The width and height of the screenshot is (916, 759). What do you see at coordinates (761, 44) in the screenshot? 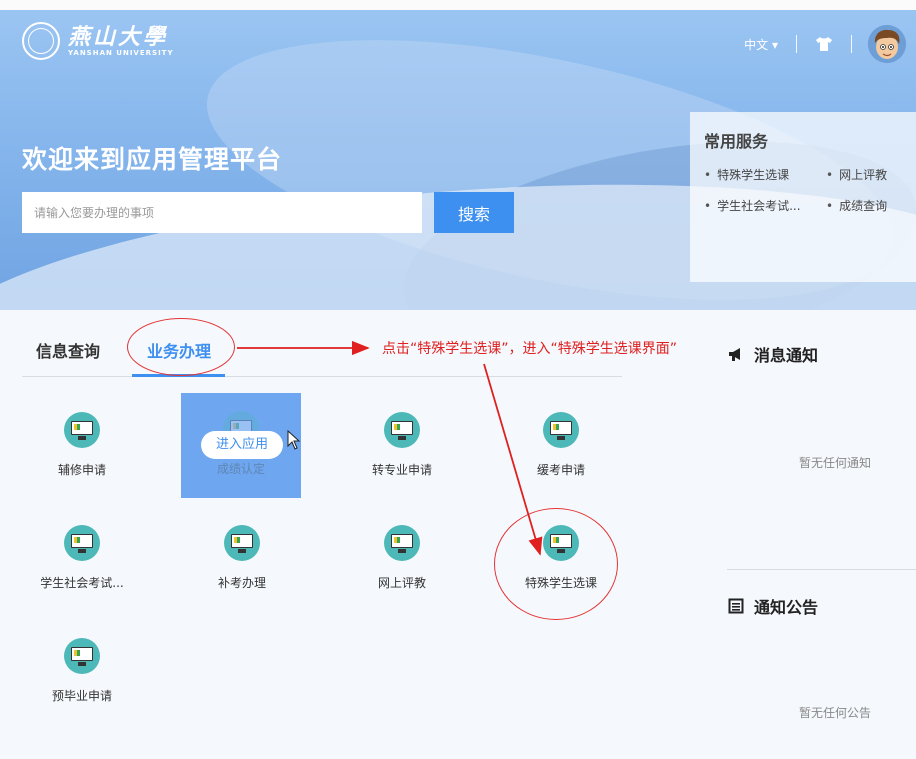
I see `language-switcher: 中文 ▾` at bounding box center [761, 44].